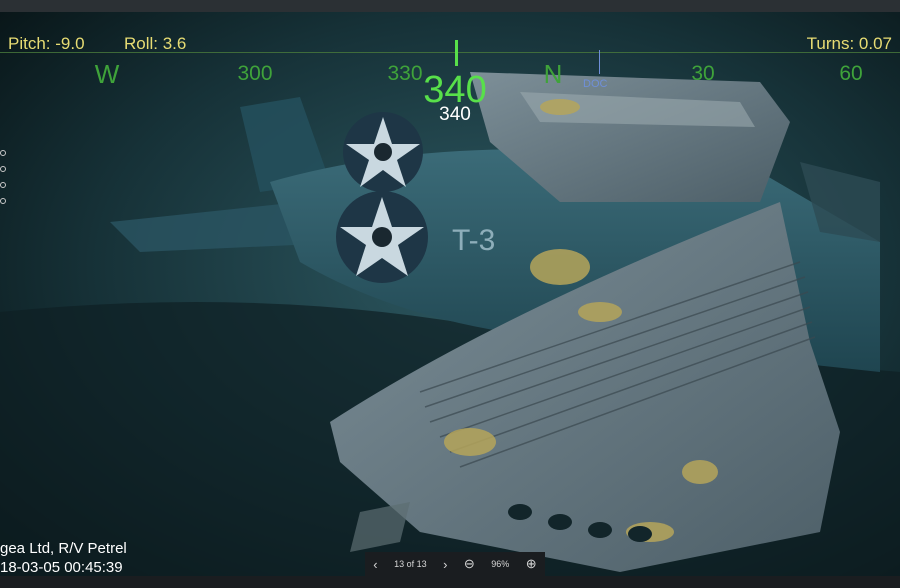 The width and height of the screenshot is (900, 588). I want to click on zoom-in-icon: ⊕, so click(531, 564).